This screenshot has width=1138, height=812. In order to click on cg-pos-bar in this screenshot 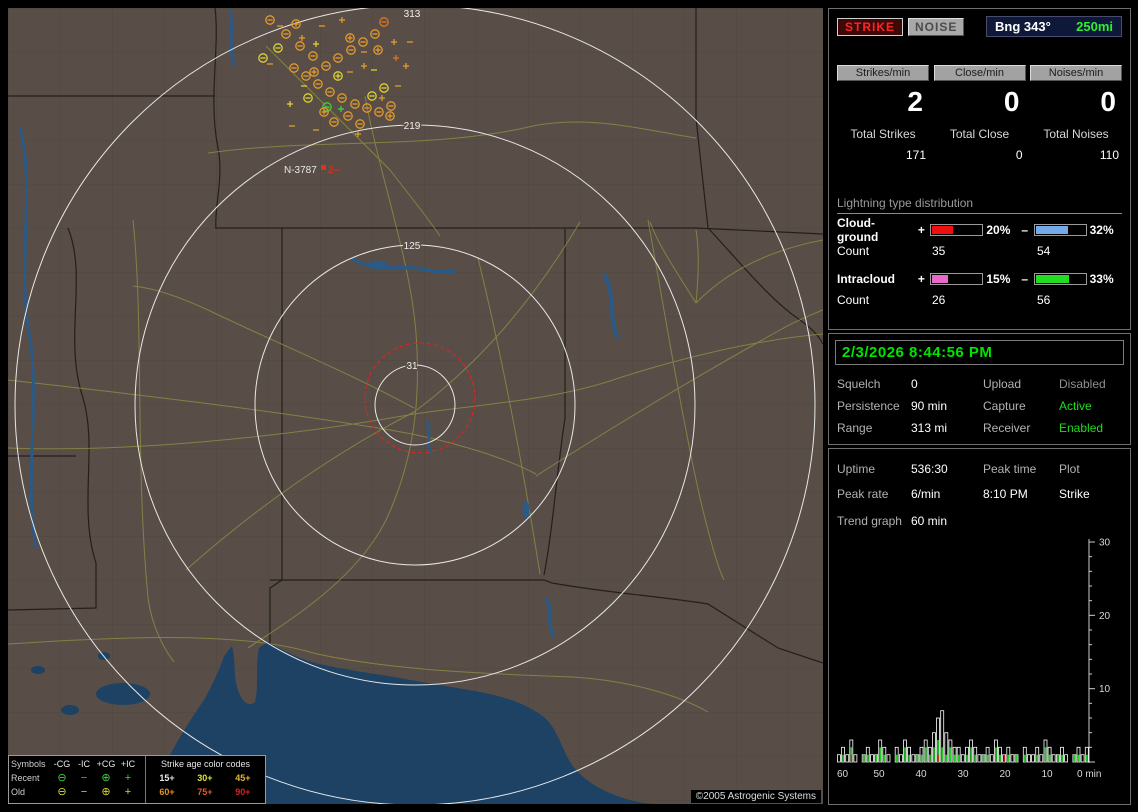, I will do `click(957, 230)`.